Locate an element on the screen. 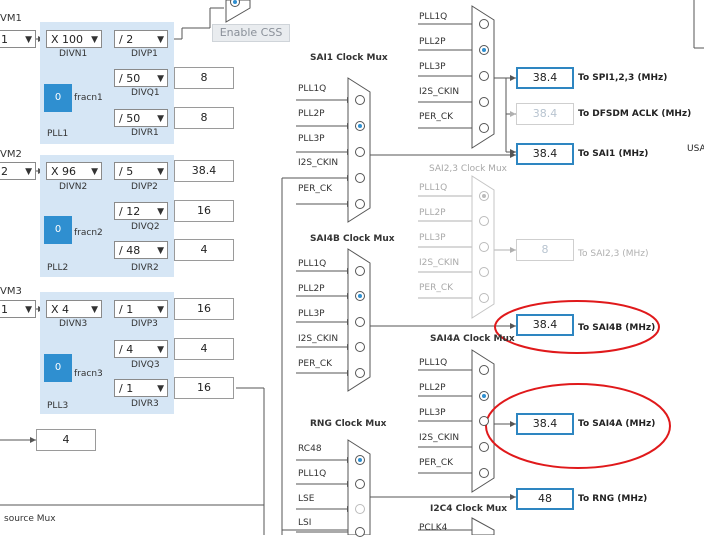 This screenshot has width=704, height=537. enable-css-button: Enable CSS is located at coordinates (251, 33).